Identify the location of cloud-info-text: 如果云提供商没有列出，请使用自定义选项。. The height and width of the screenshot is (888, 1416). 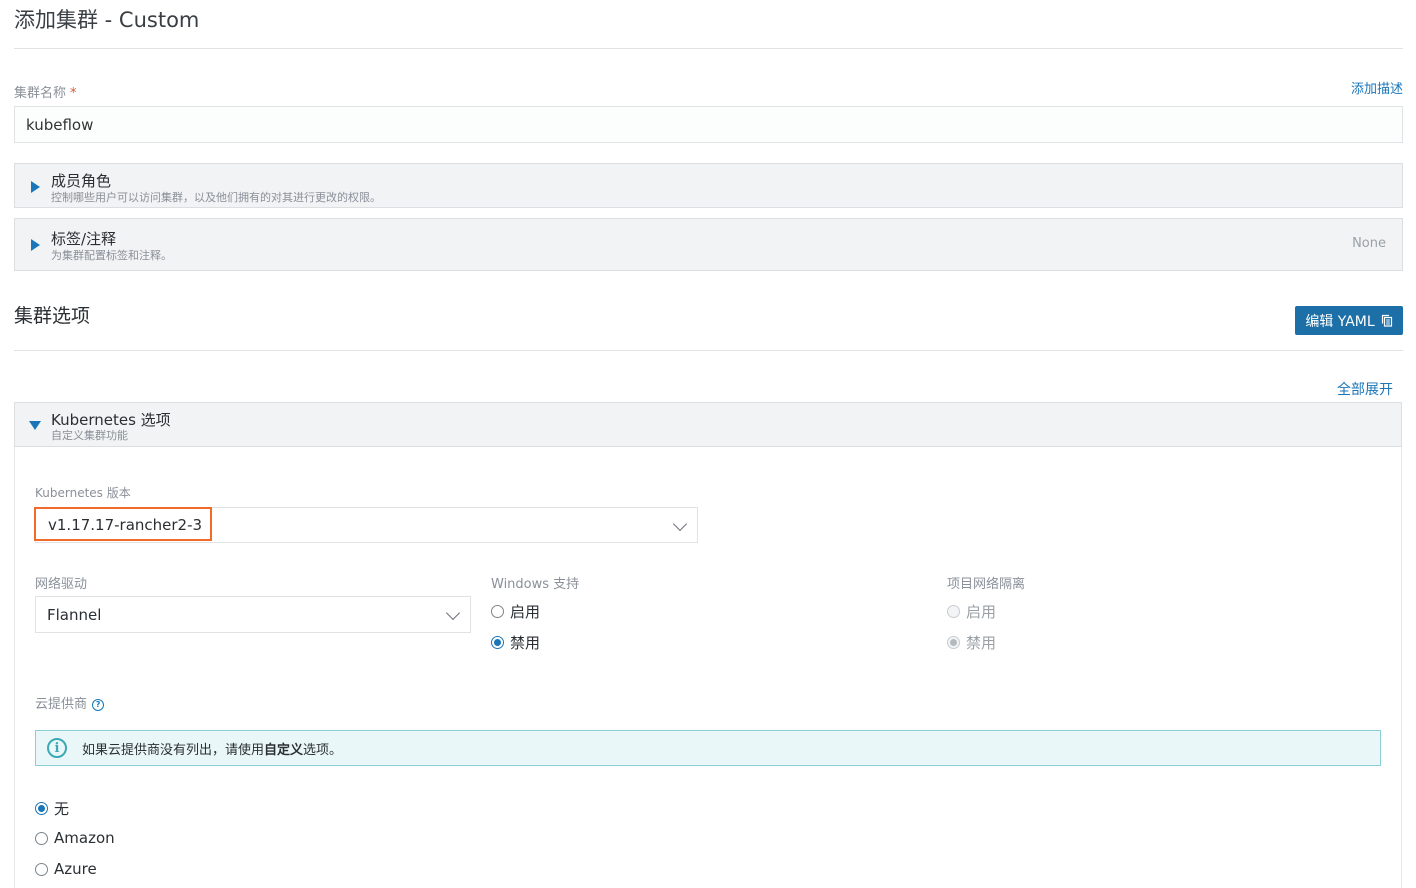
(212, 750).